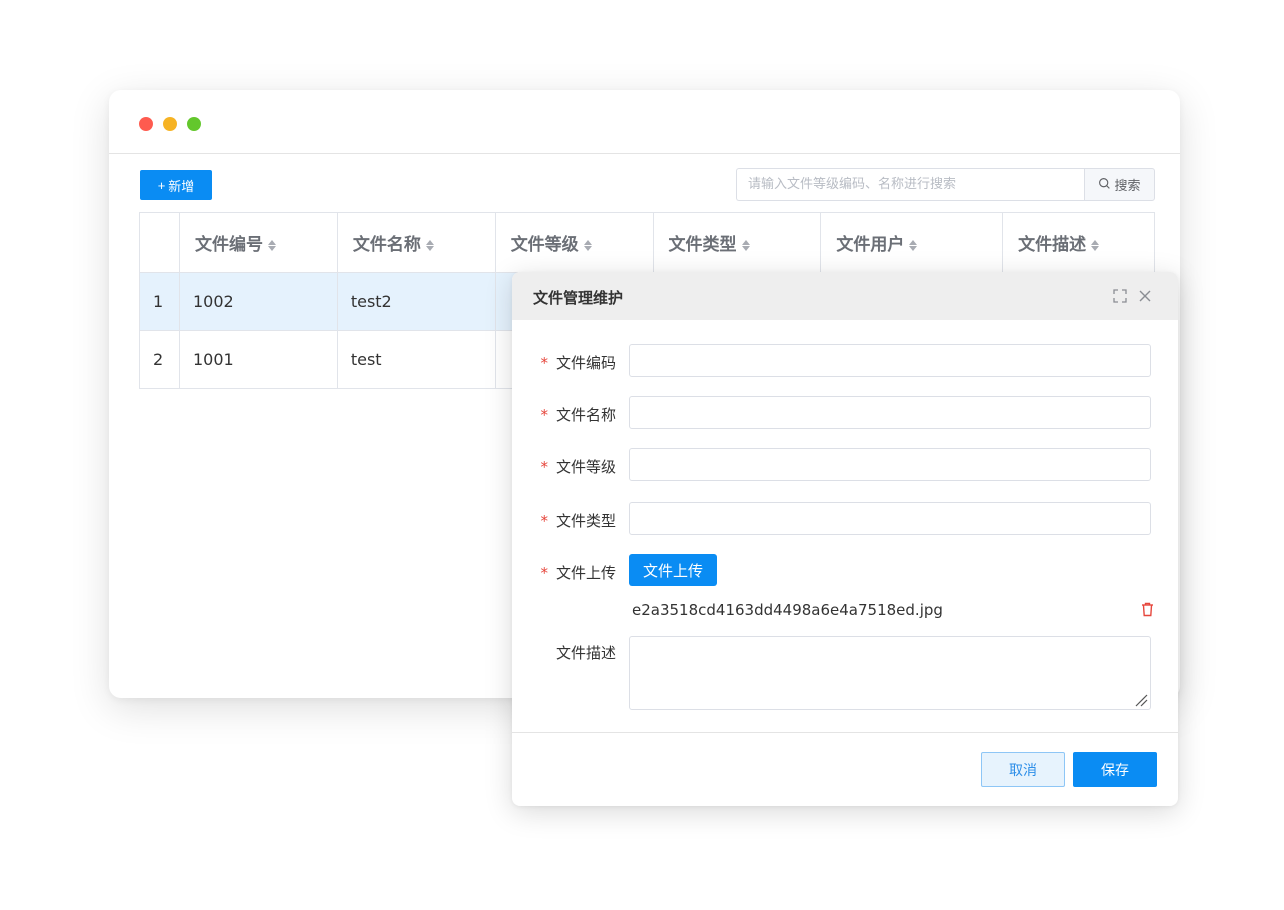  Describe the element at coordinates (585, 415) in the screenshot. I see `field-label-text: 文件名称` at that location.